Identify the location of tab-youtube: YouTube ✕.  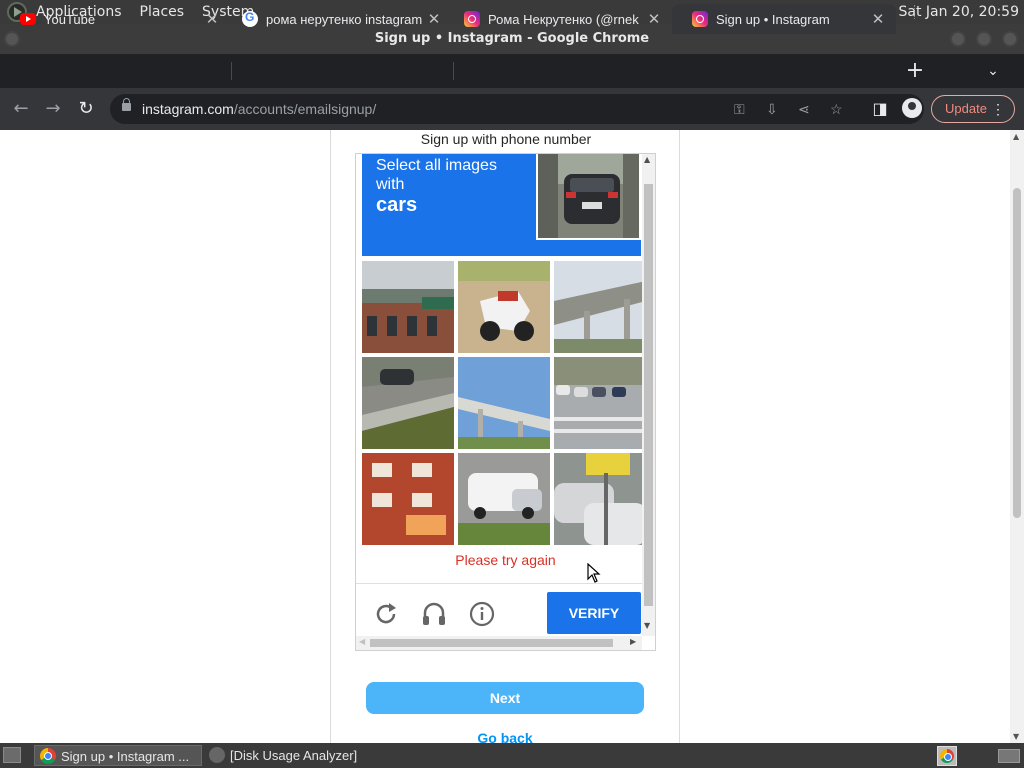
(115, 19).